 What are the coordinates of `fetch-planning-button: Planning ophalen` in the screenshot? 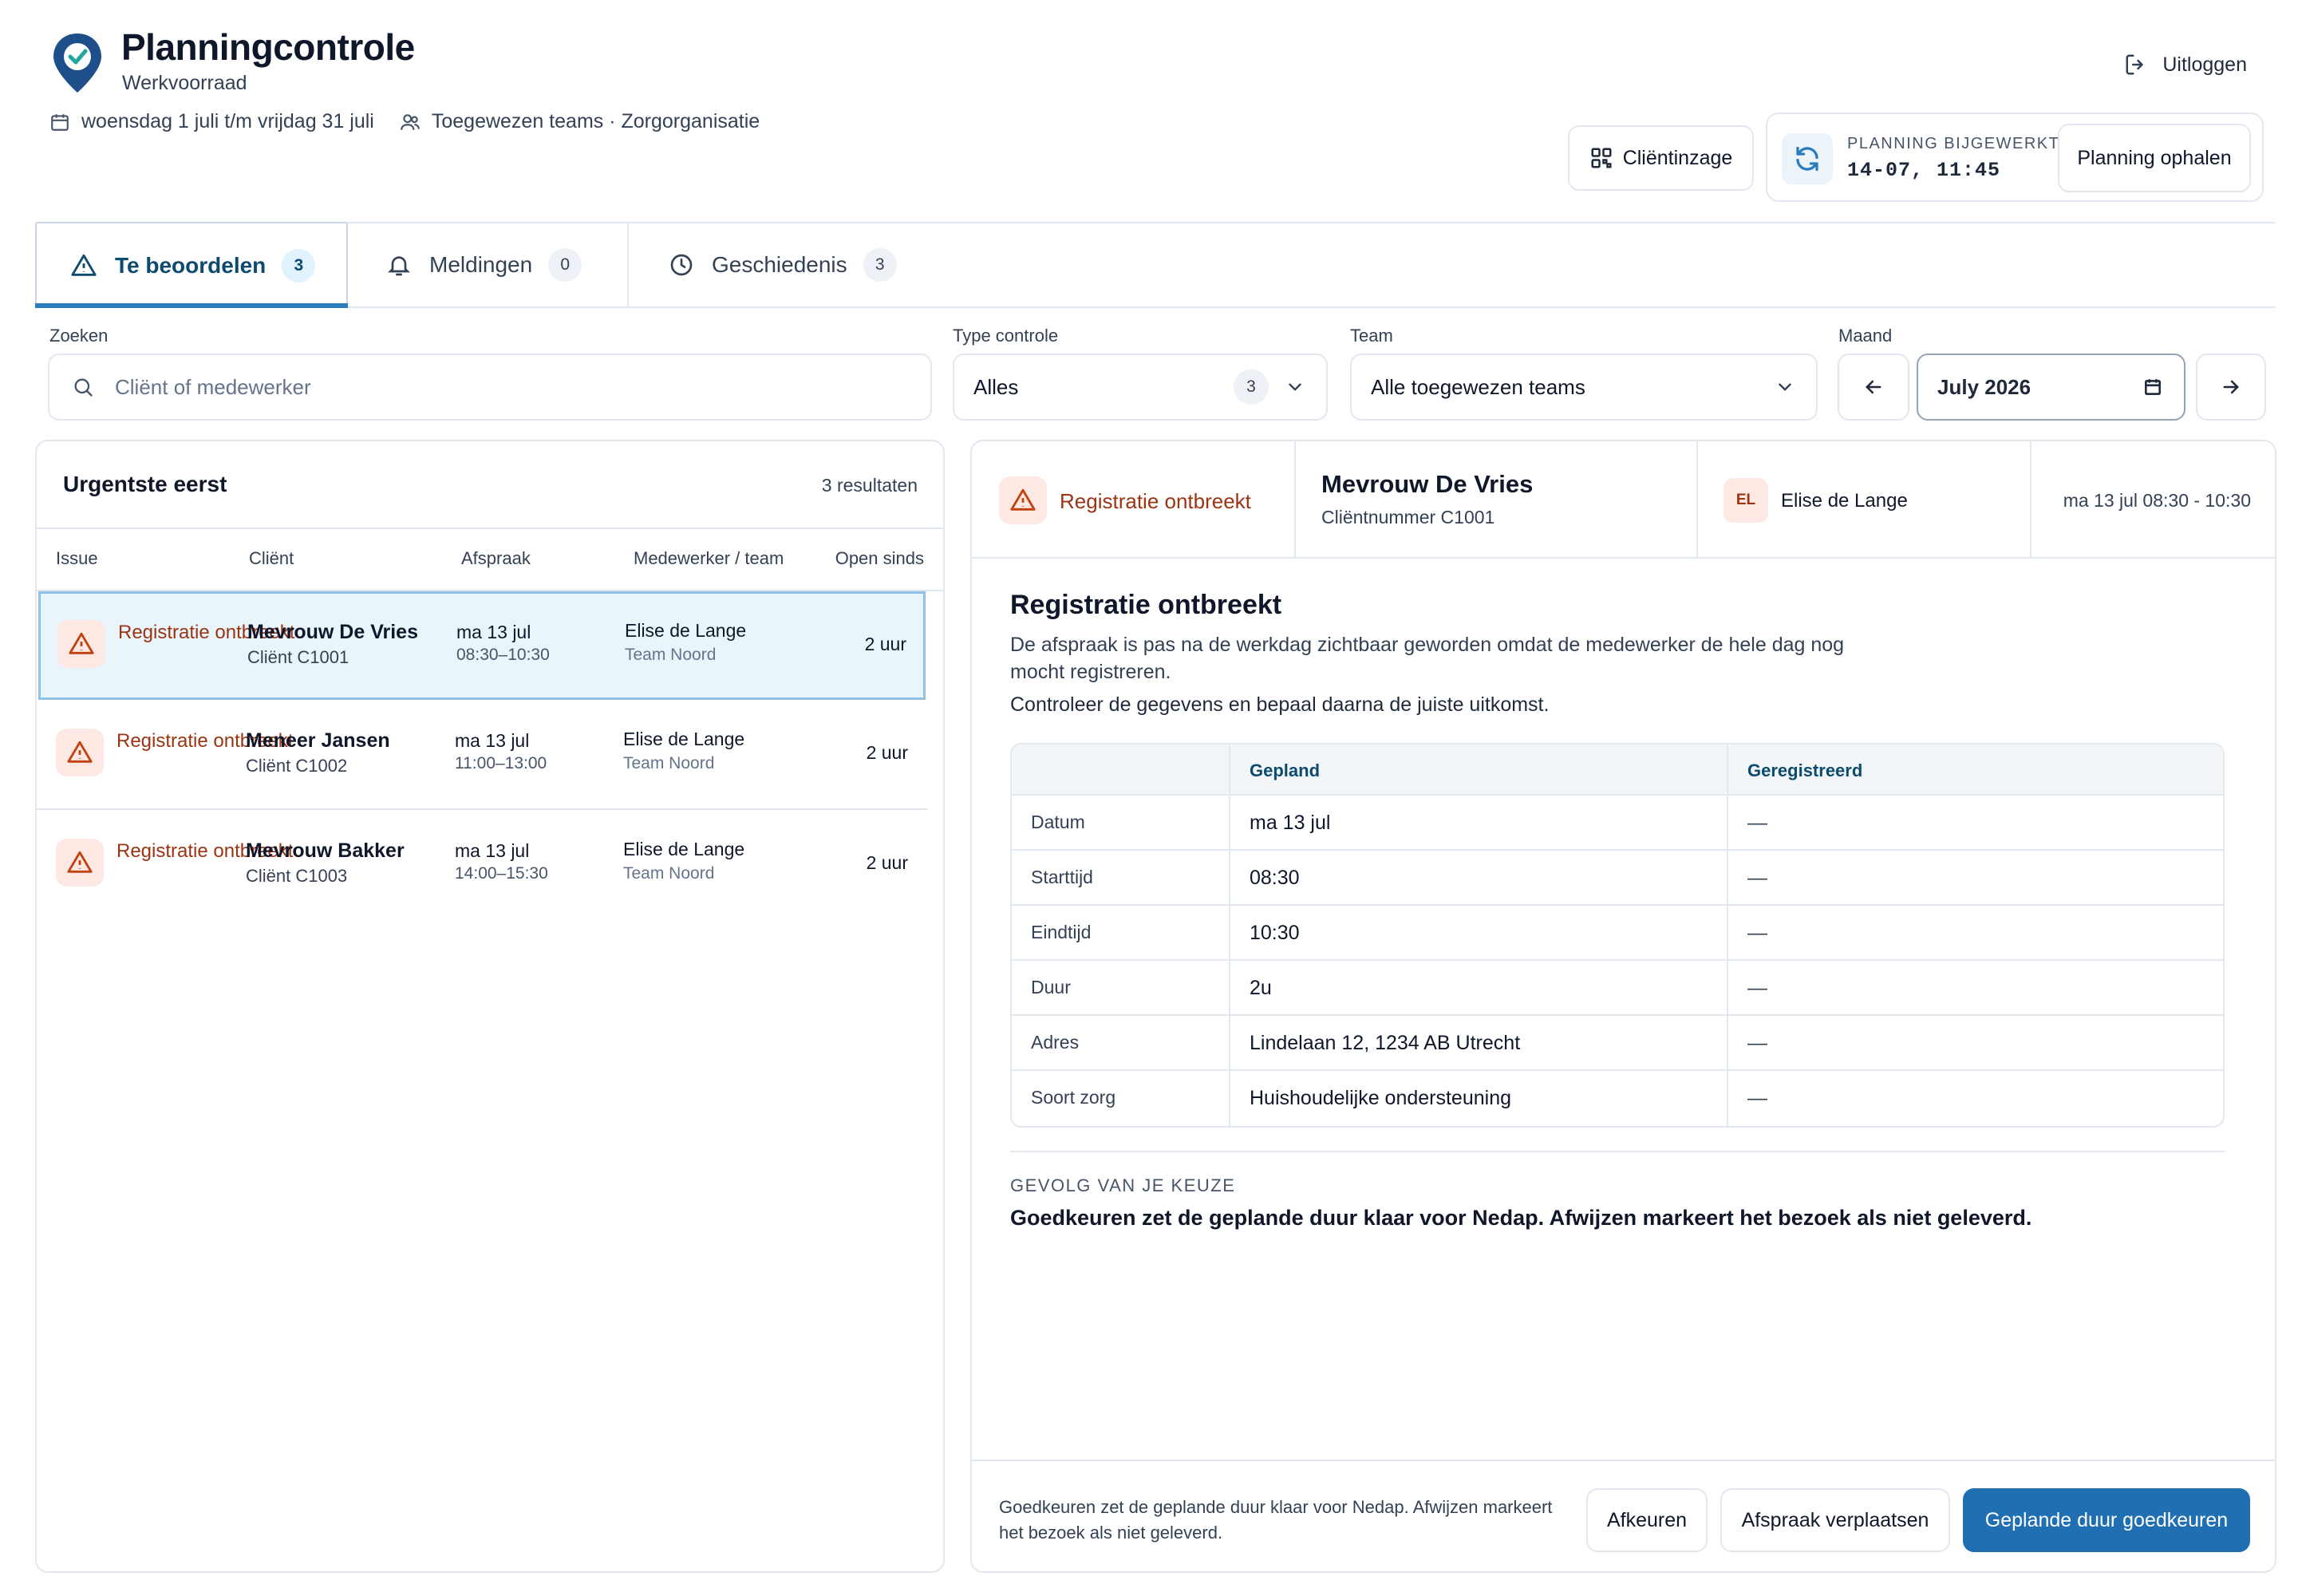 It's located at (2154, 158).